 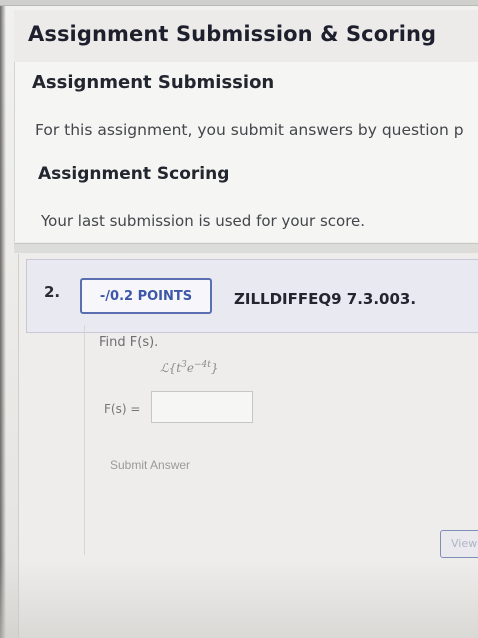 I want to click on question-body-rule, so click(x=84, y=440).